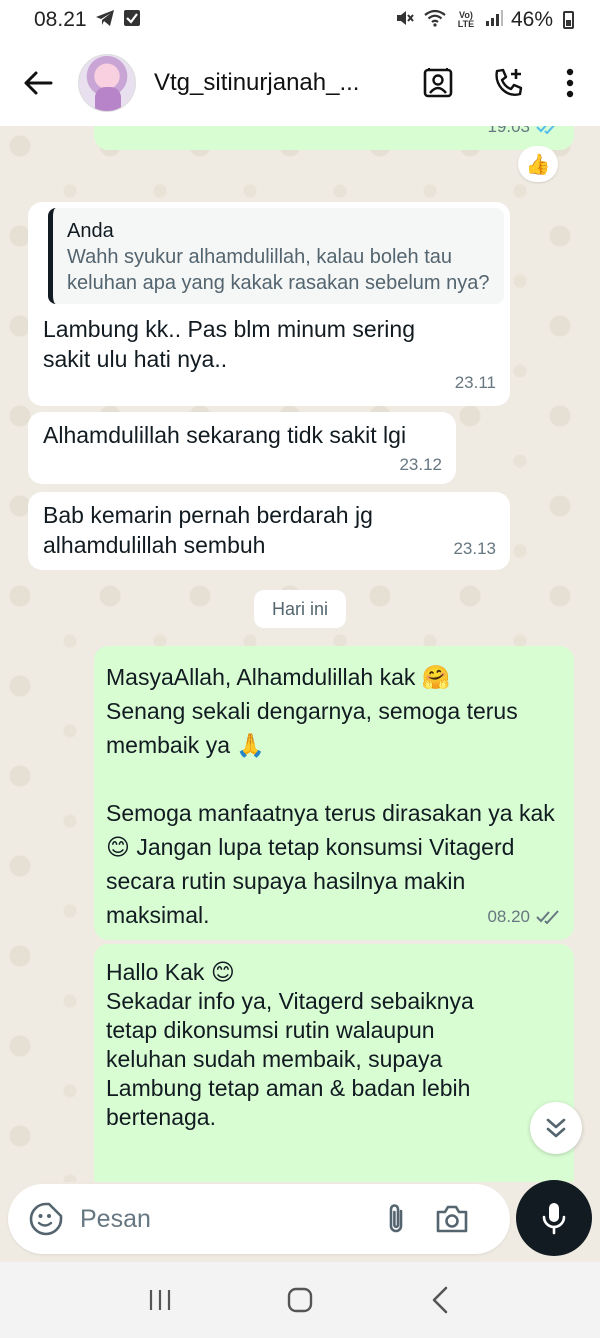 This screenshot has width=600, height=1338. I want to click on message-meta: 23.13, so click(474, 549).